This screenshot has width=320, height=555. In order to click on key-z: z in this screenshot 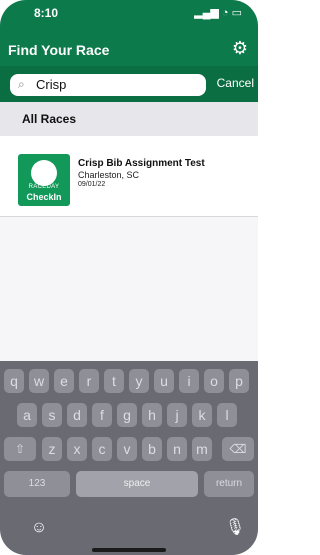, I will do `click(52, 449)`.